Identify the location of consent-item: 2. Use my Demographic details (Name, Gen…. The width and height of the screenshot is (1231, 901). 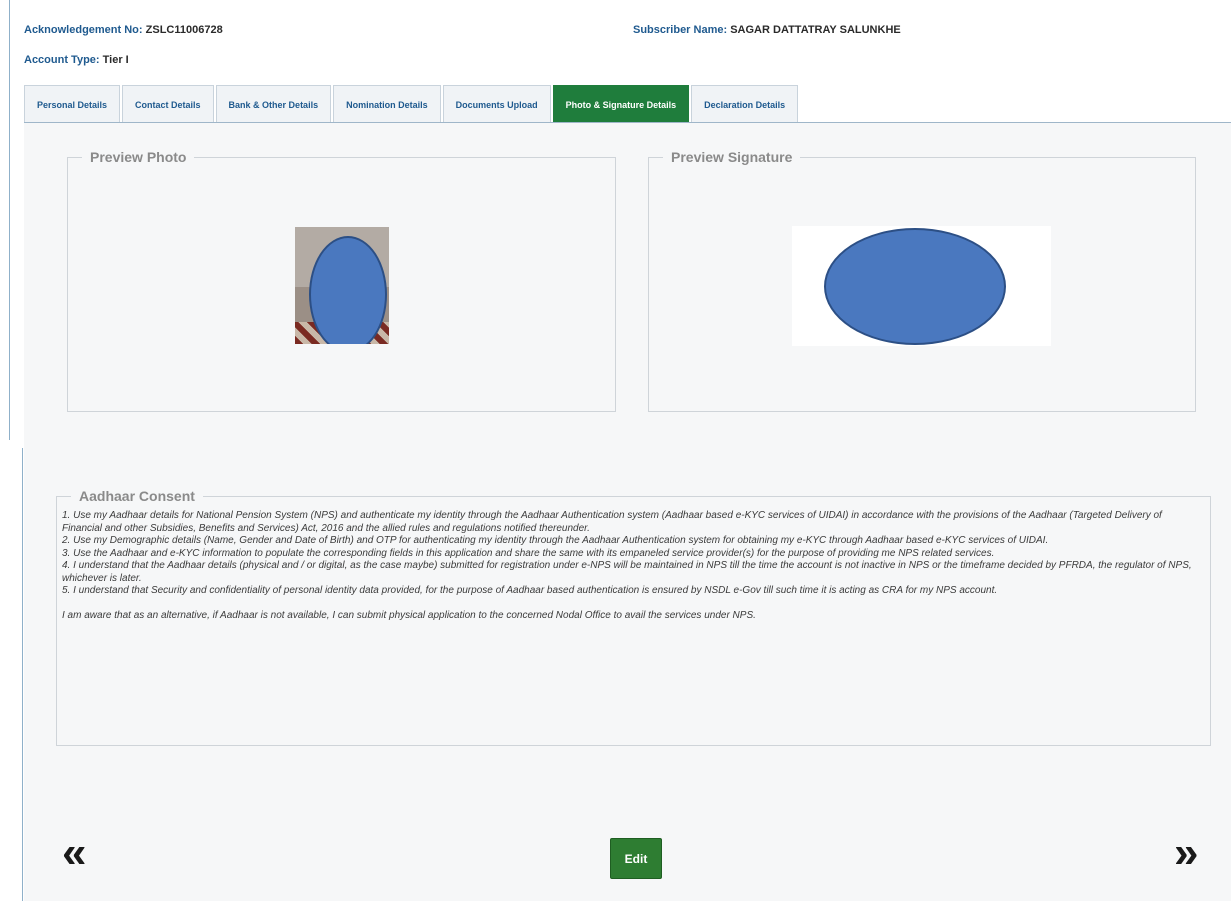
(555, 540).